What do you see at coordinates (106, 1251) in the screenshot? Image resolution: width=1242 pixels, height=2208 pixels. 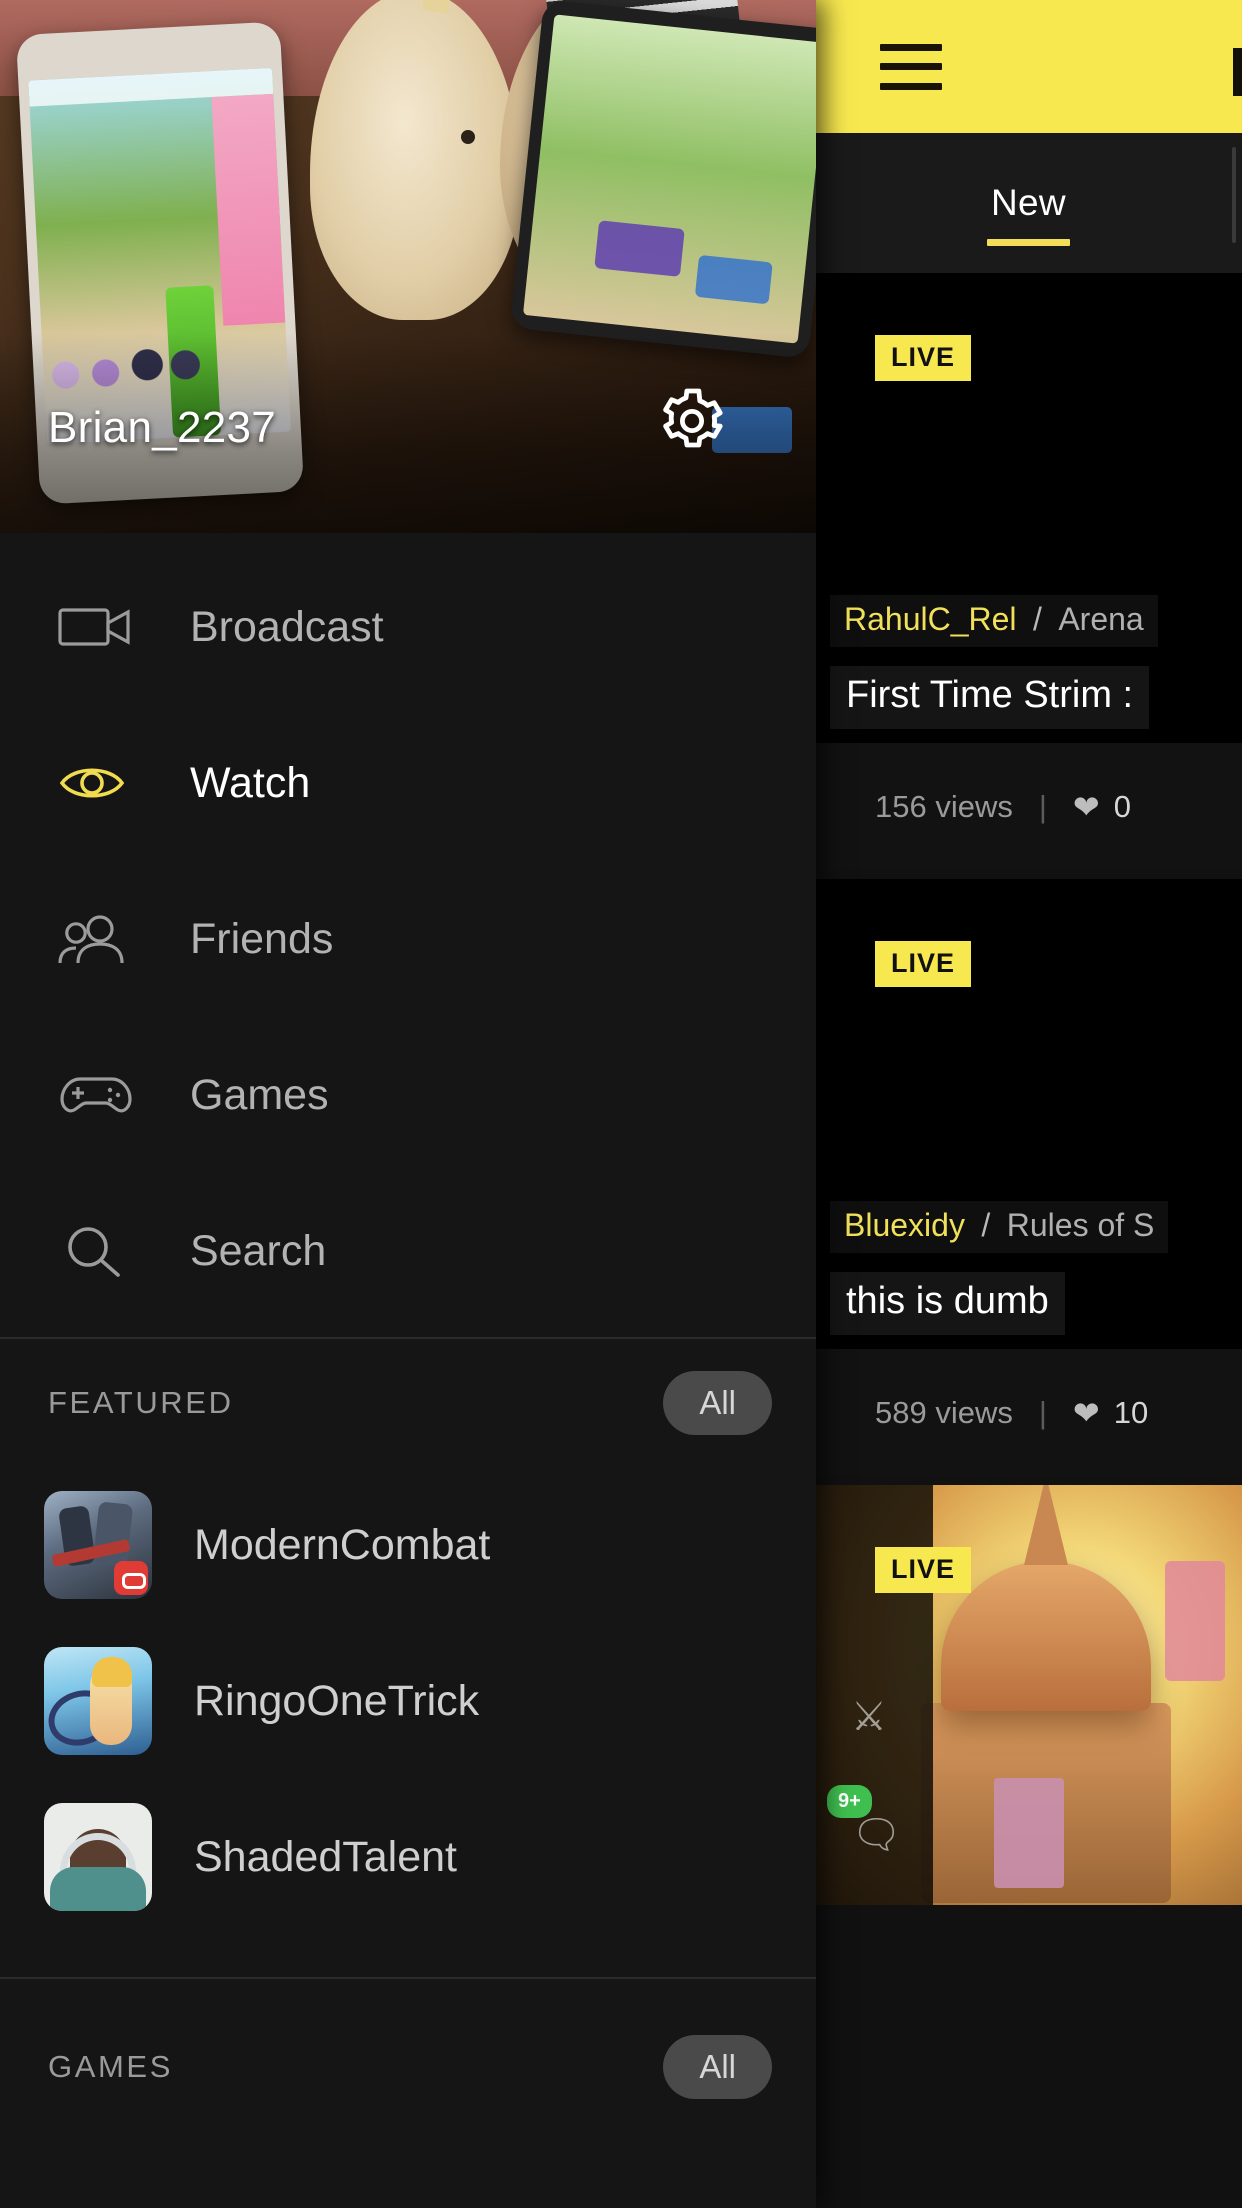 I see `search-icon` at bounding box center [106, 1251].